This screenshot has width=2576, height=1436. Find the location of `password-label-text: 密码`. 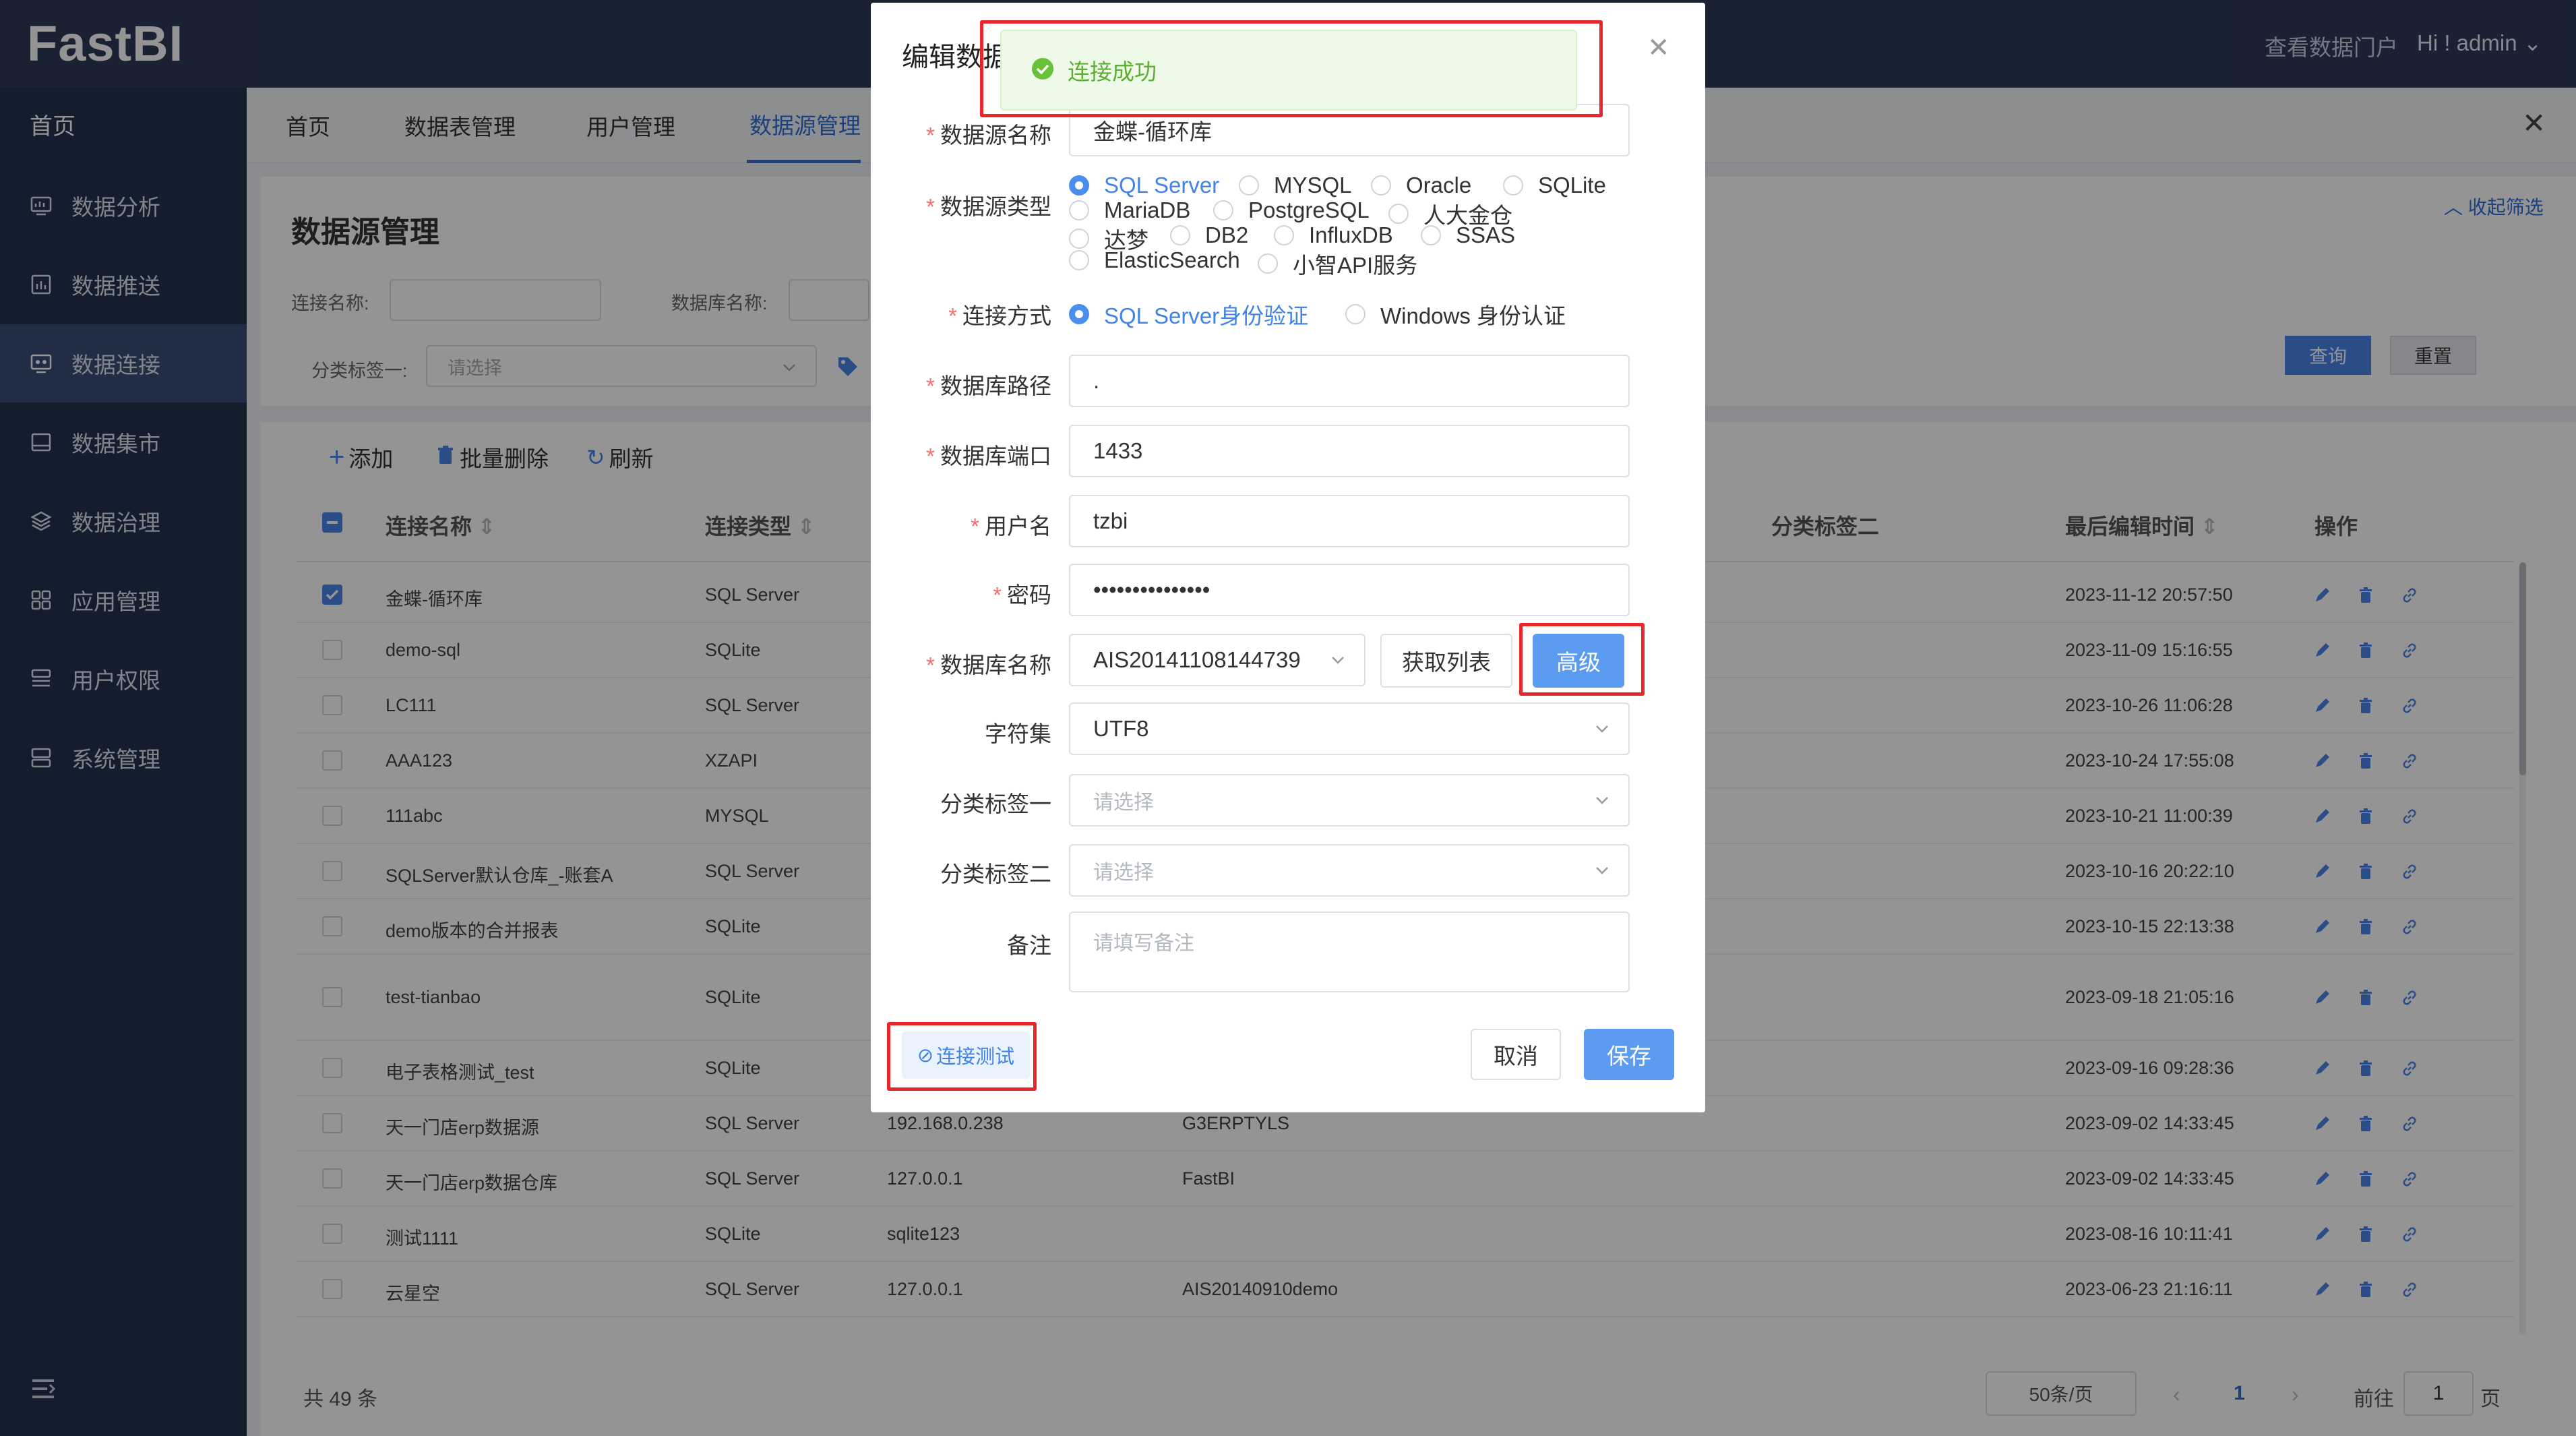

password-label-text: 密码 is located at coordinates (1029, 594).